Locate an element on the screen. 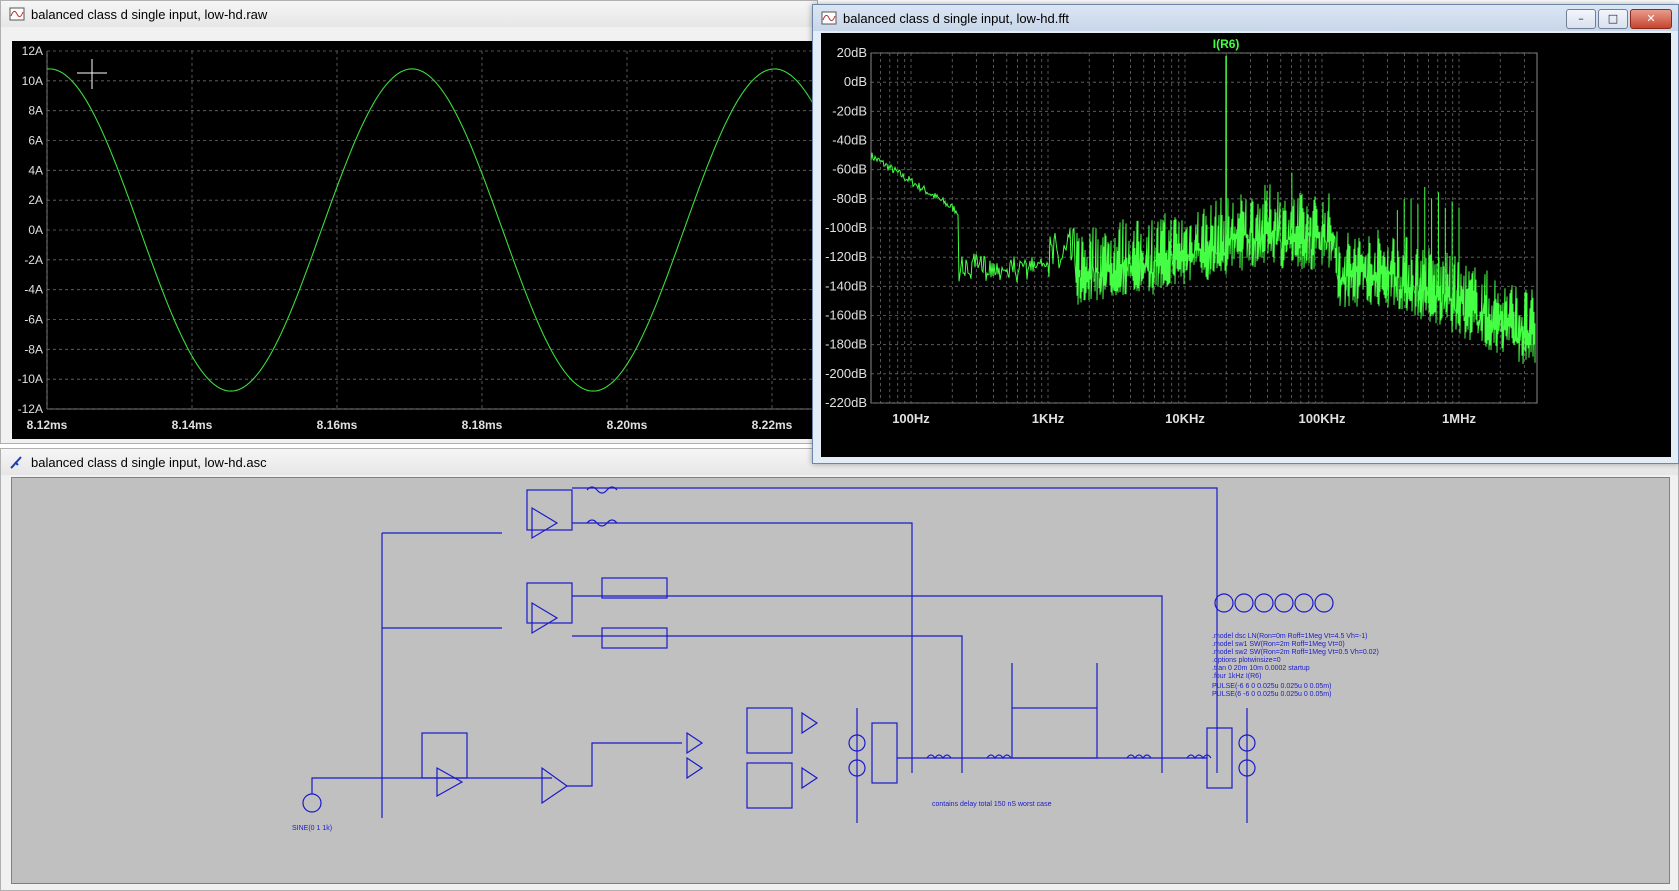 This screenshot has width=1679, height=891. opamp-u4 is located at coordinates (545, 618).